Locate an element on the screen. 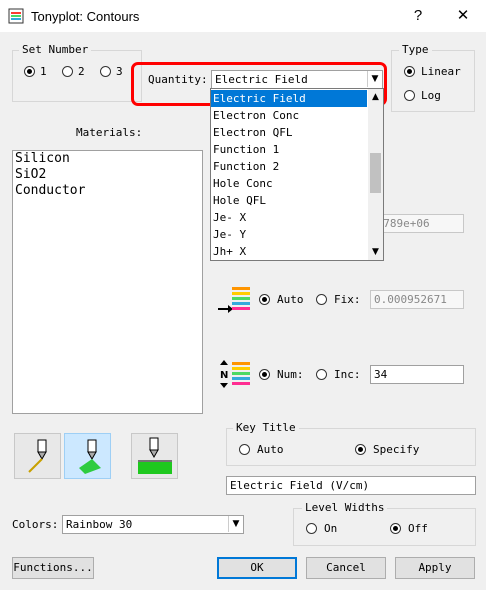 This screenshot has width=486, height=590. quantity-option: Je- X is located at coordinates (289, 217).